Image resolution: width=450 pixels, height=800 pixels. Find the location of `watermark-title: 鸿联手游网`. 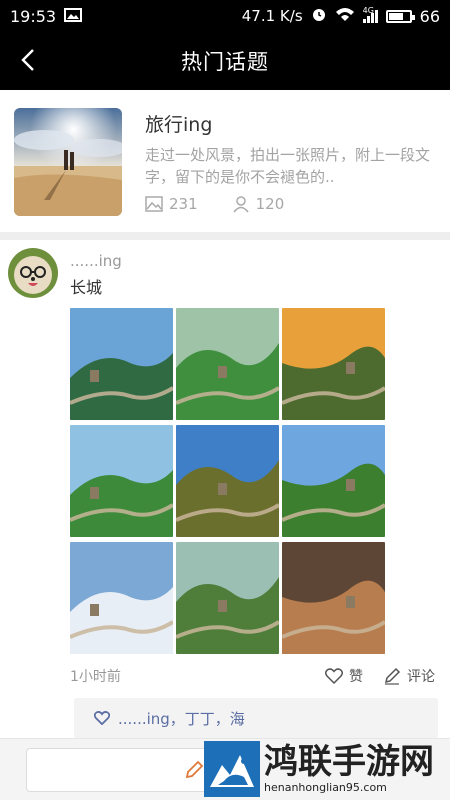

watermark-title: 鸿联手游网 is located at coordinates (349, 762).